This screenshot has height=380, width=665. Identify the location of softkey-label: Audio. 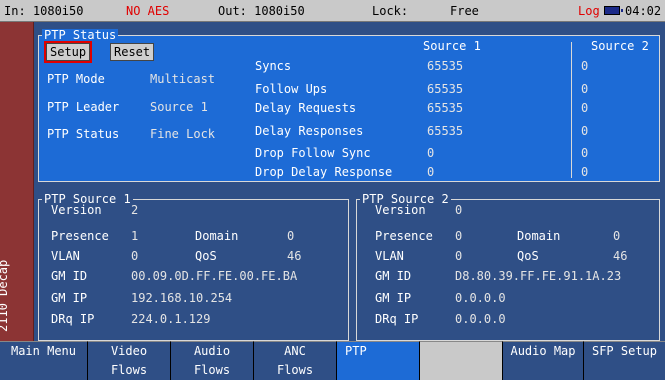
(212, 351).